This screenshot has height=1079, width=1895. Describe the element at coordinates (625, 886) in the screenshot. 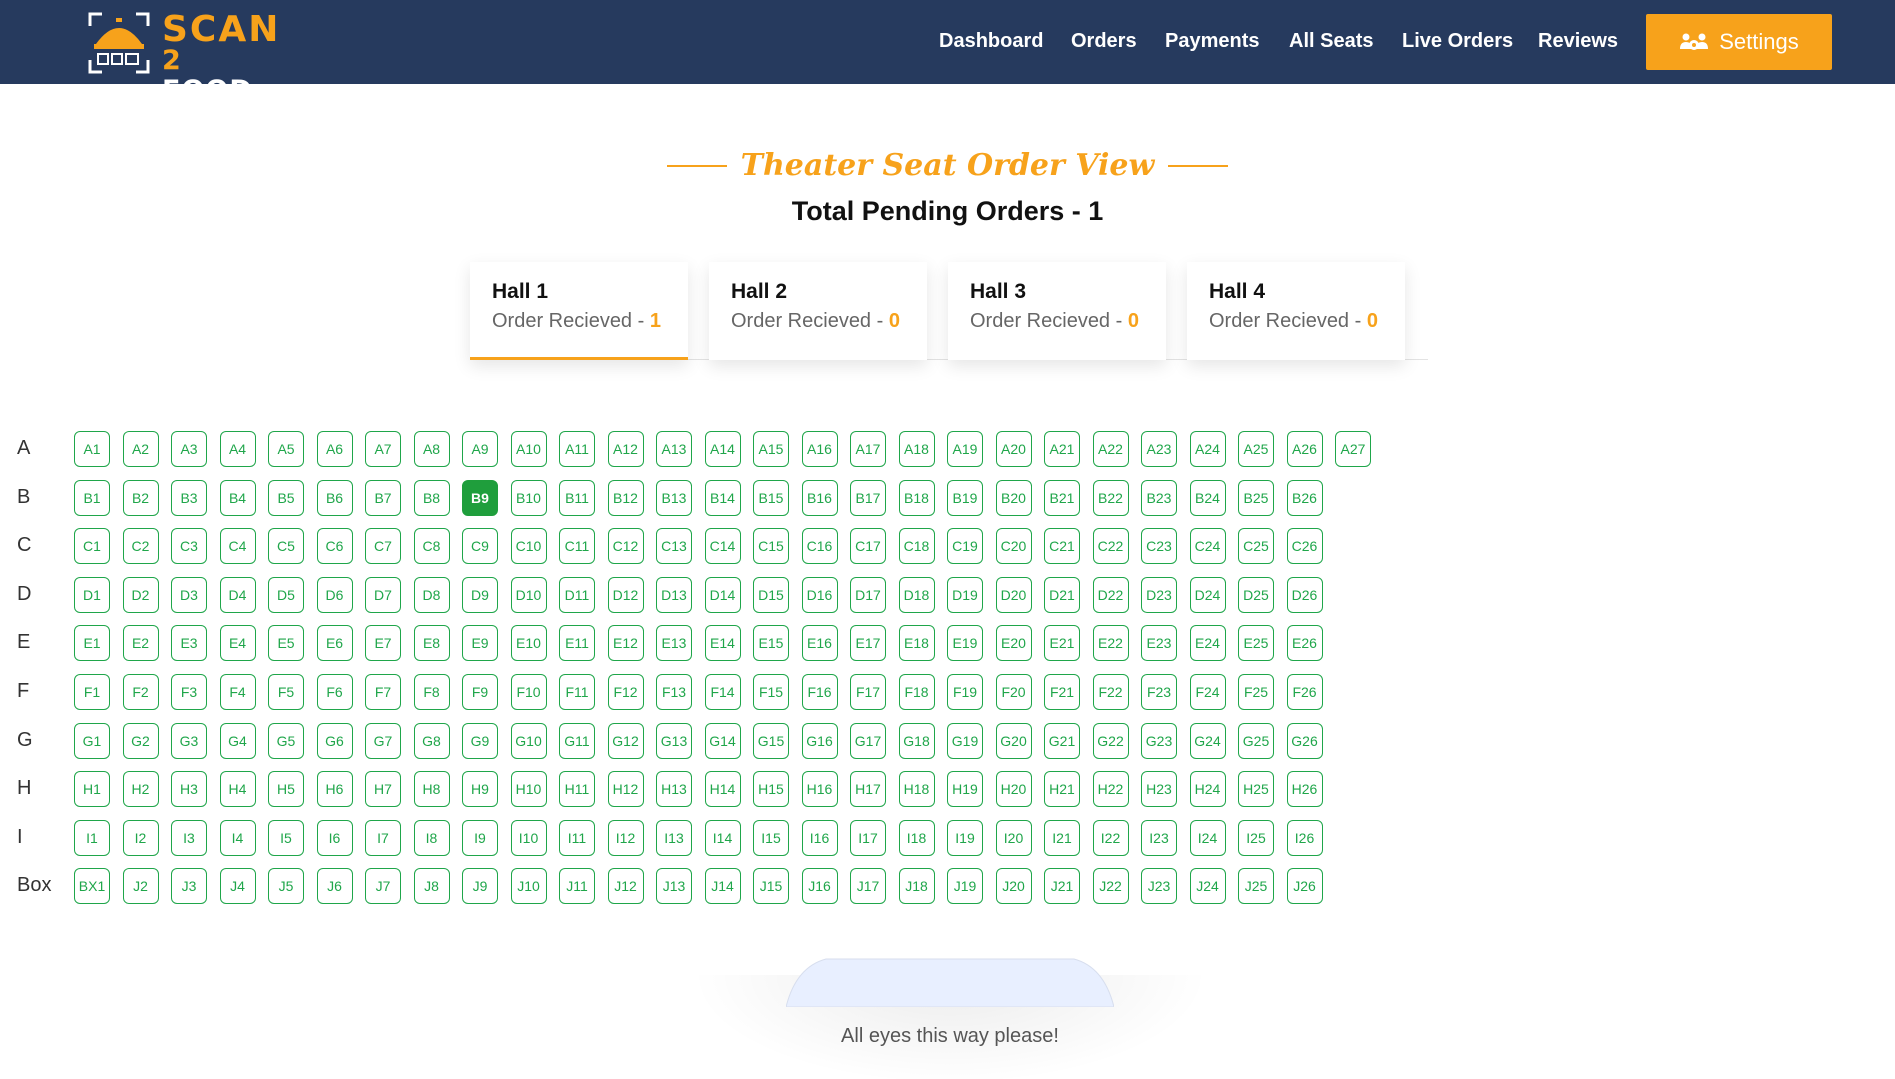

I see `seat: J12` at that location.